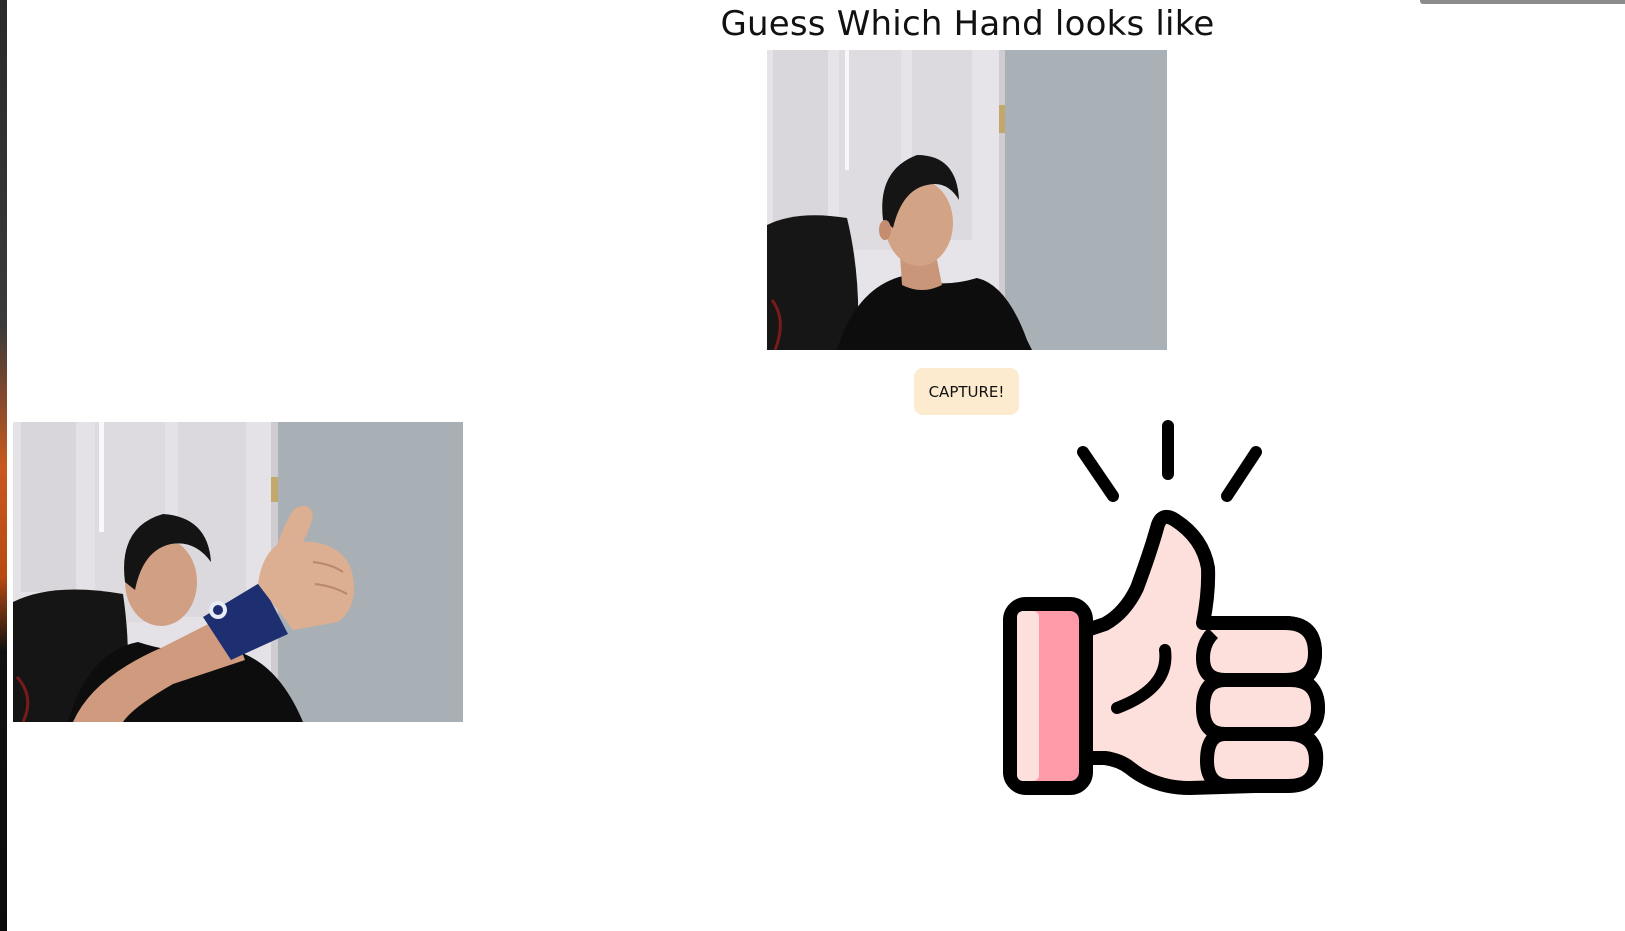  I want to click on desktop-edge, so click(3, 465).